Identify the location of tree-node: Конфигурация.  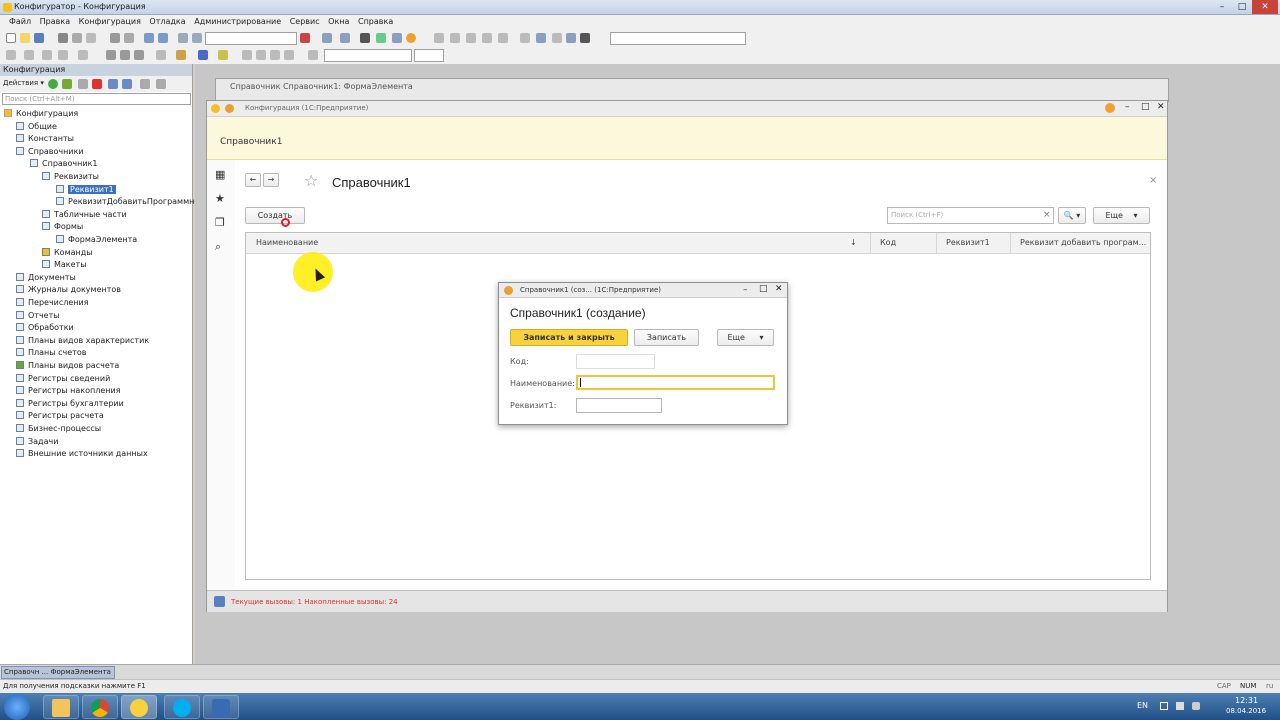
(41, 114).